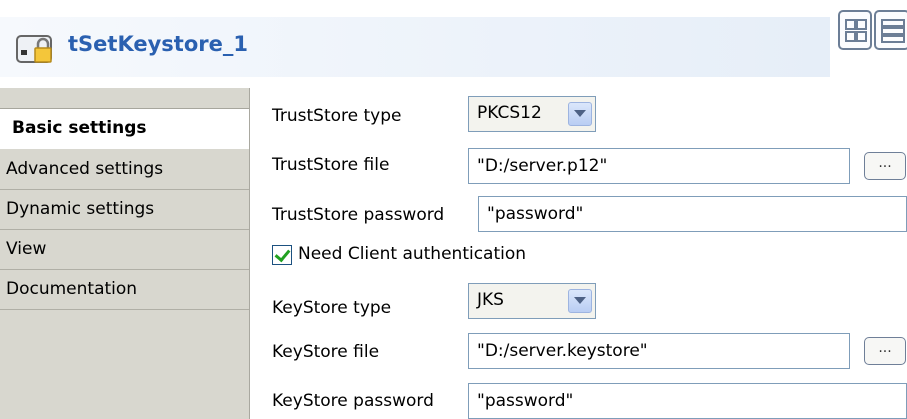 Image resolution: width=907 pixels, height=419 pixels. What do you see at coordinates (249, 253) in the screenshot?
I see `tabs-border` at bounding box center [249, 253].